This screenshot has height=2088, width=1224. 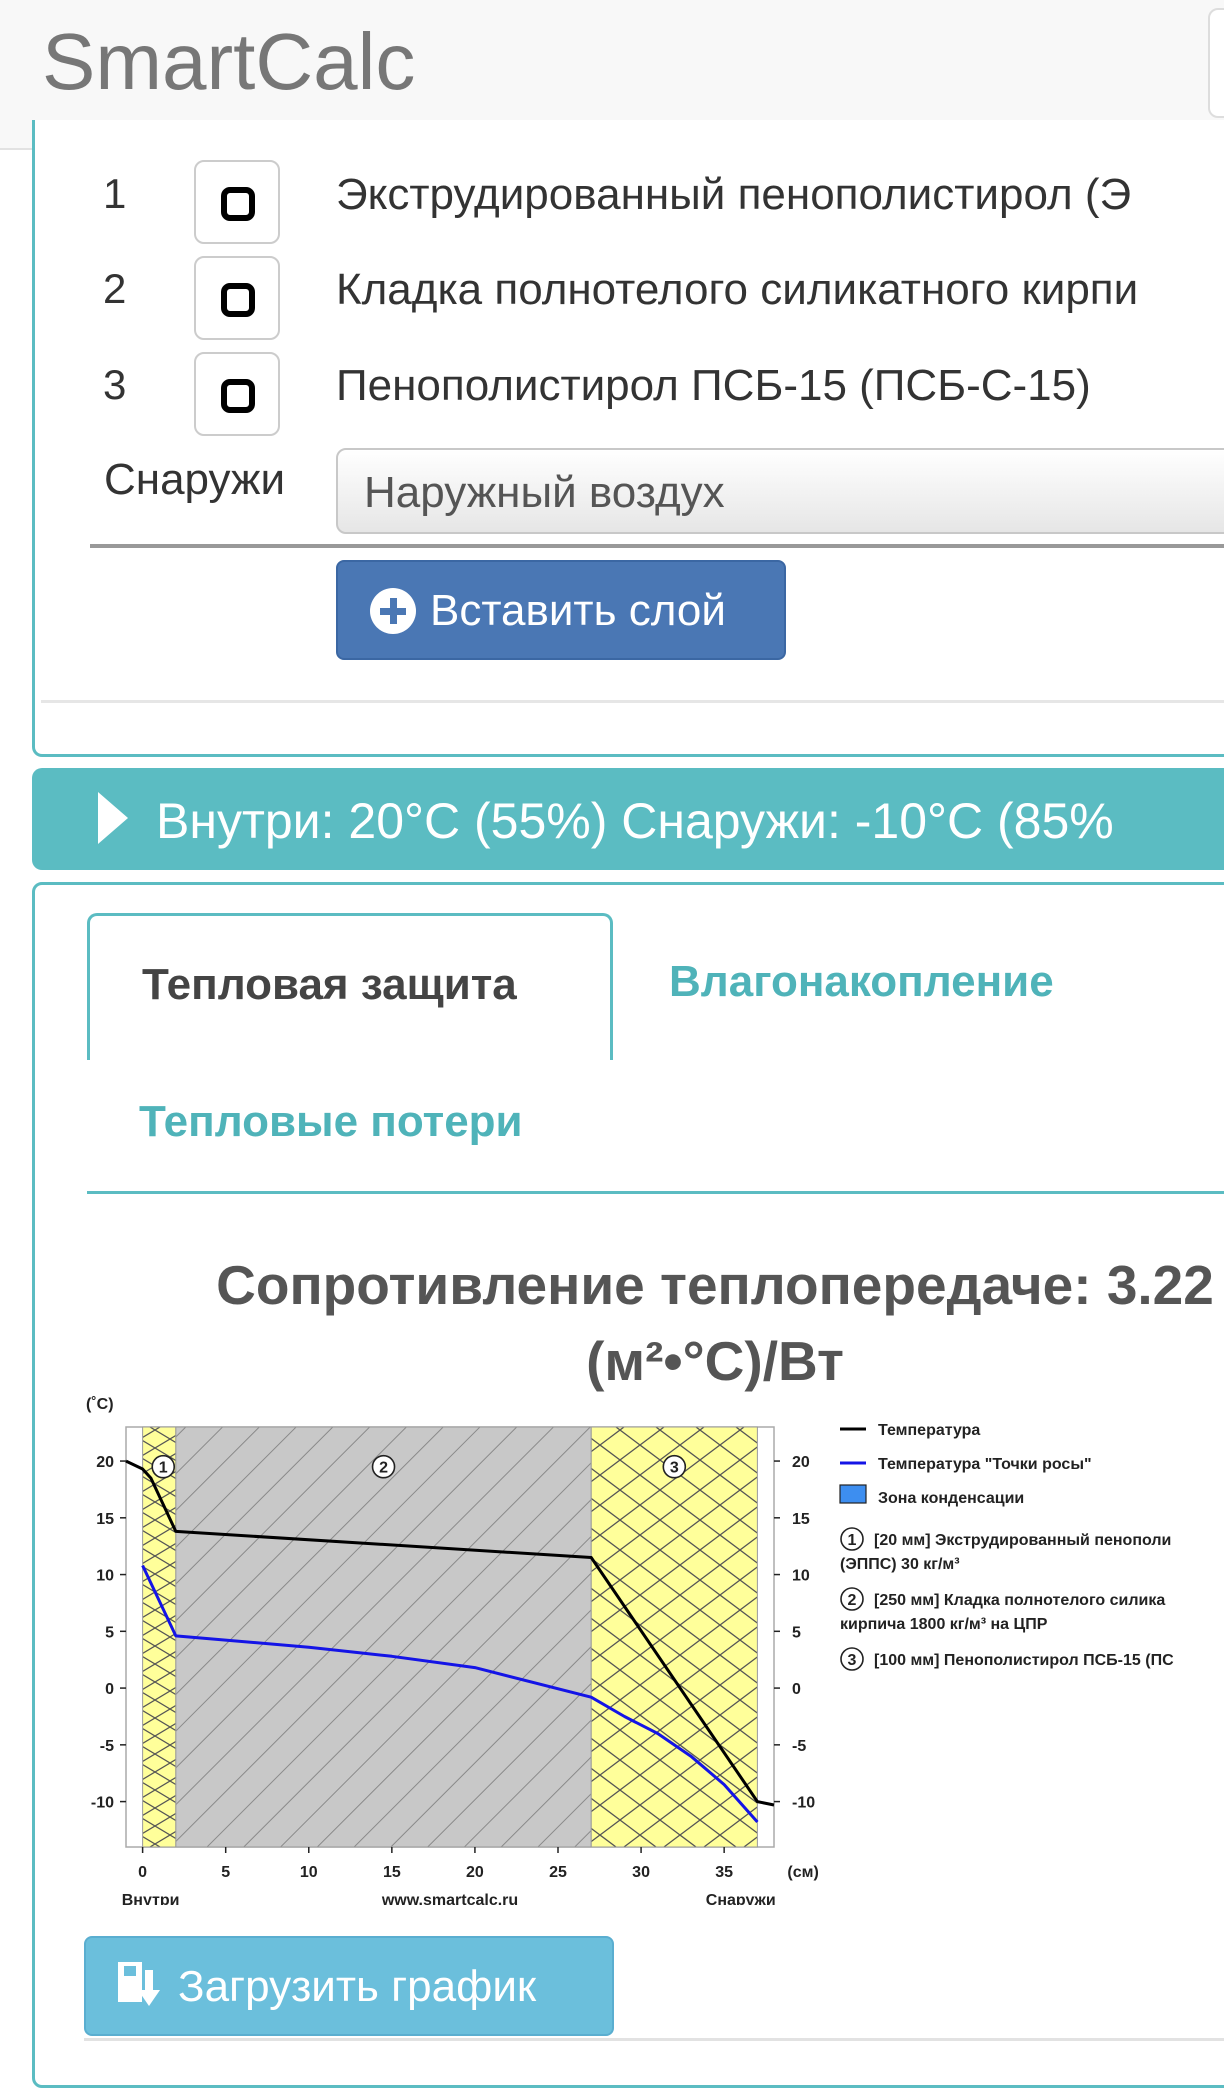 I want to click on legend-layer-marker-label: 3, so click(x=852, y=1660).